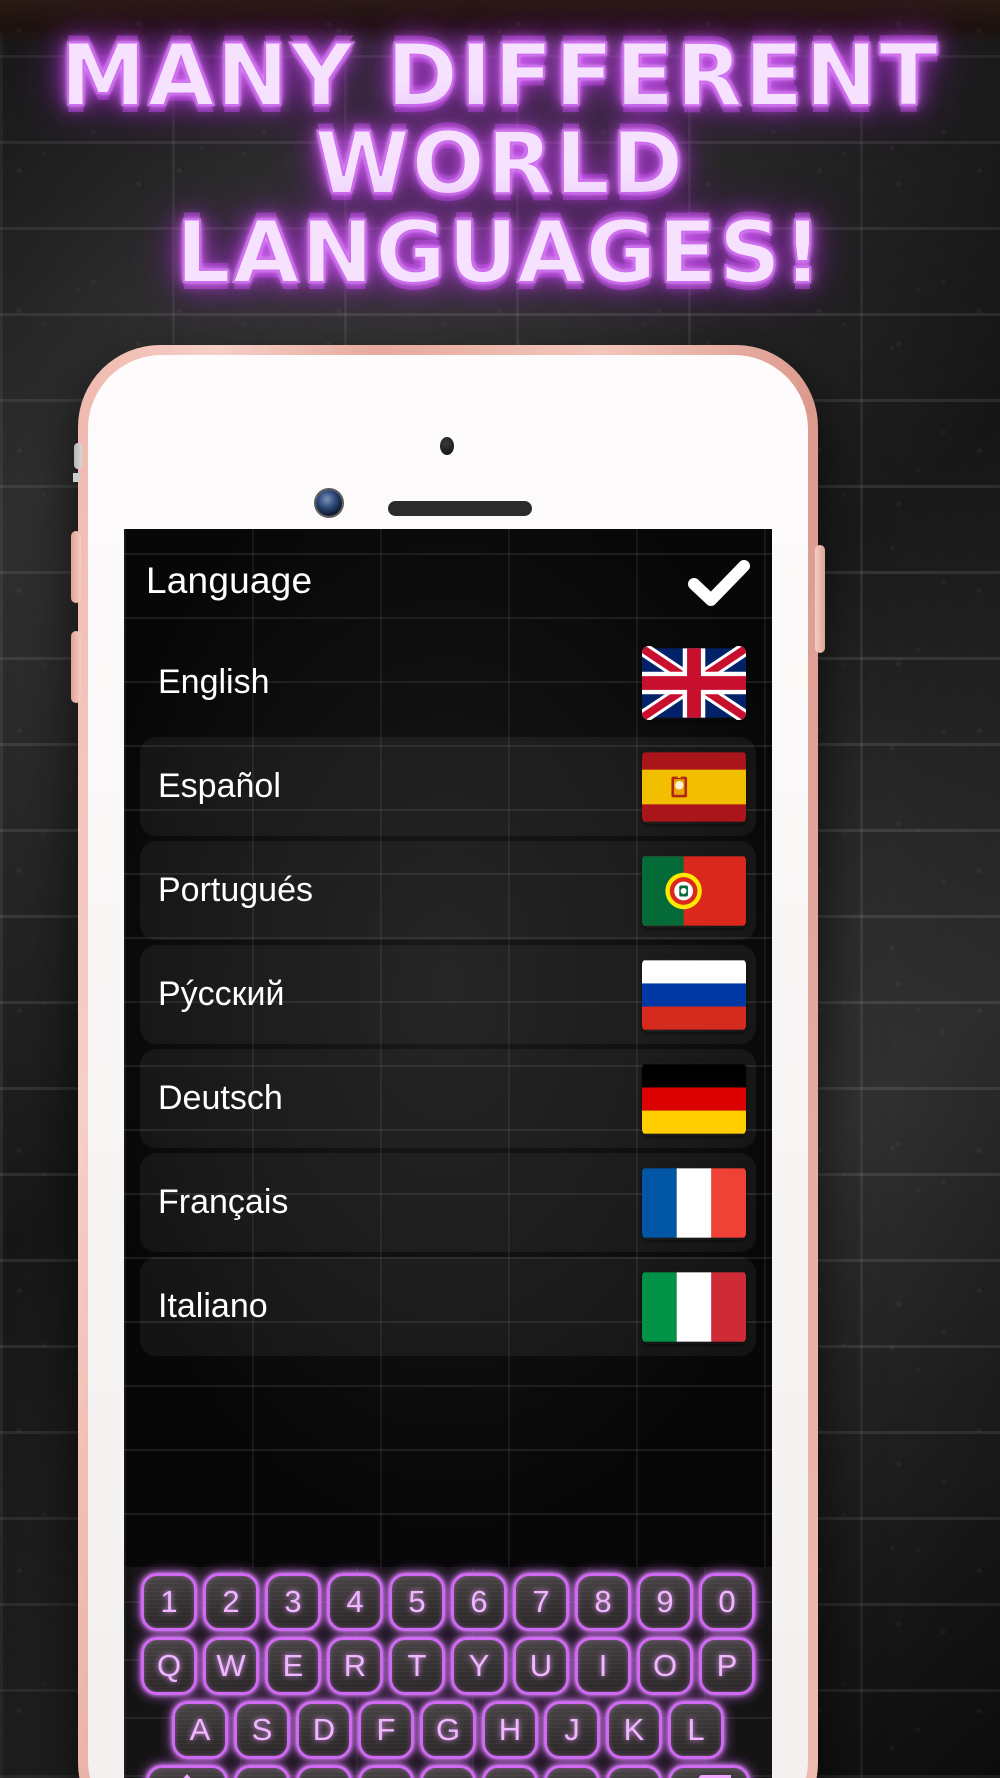 Image resolution: width=1000 pixels, height=1778 pixels. I want to click on key-c: C, so click(386, 1771).